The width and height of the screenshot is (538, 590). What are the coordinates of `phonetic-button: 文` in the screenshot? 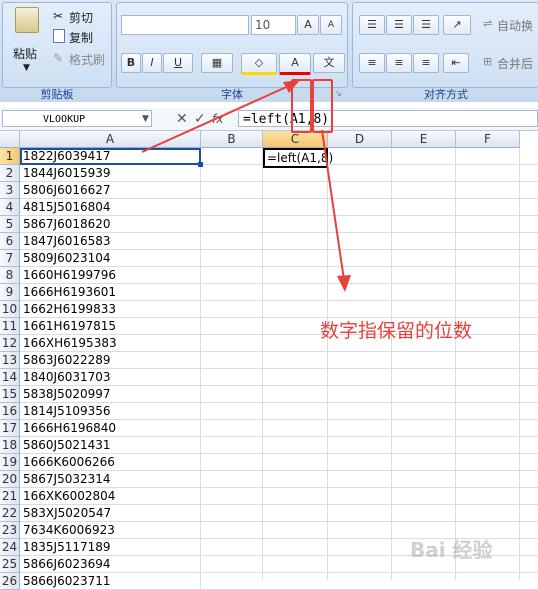 It's located at (329, 63).